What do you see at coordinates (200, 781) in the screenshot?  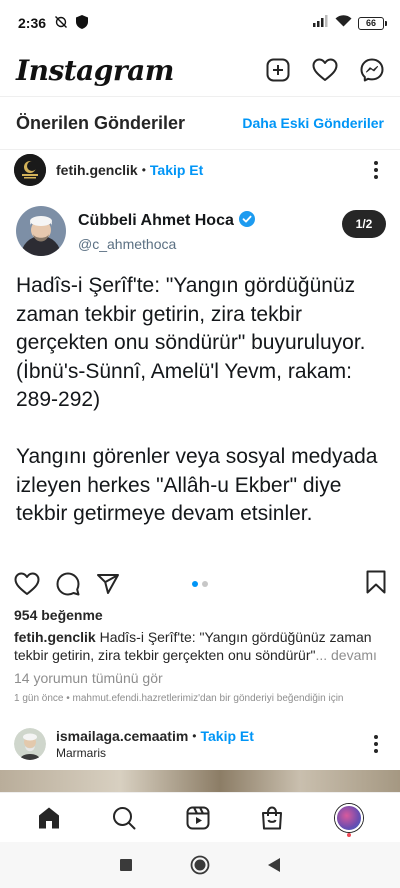 I see `next-post-media` at bounding box center [200, 781].